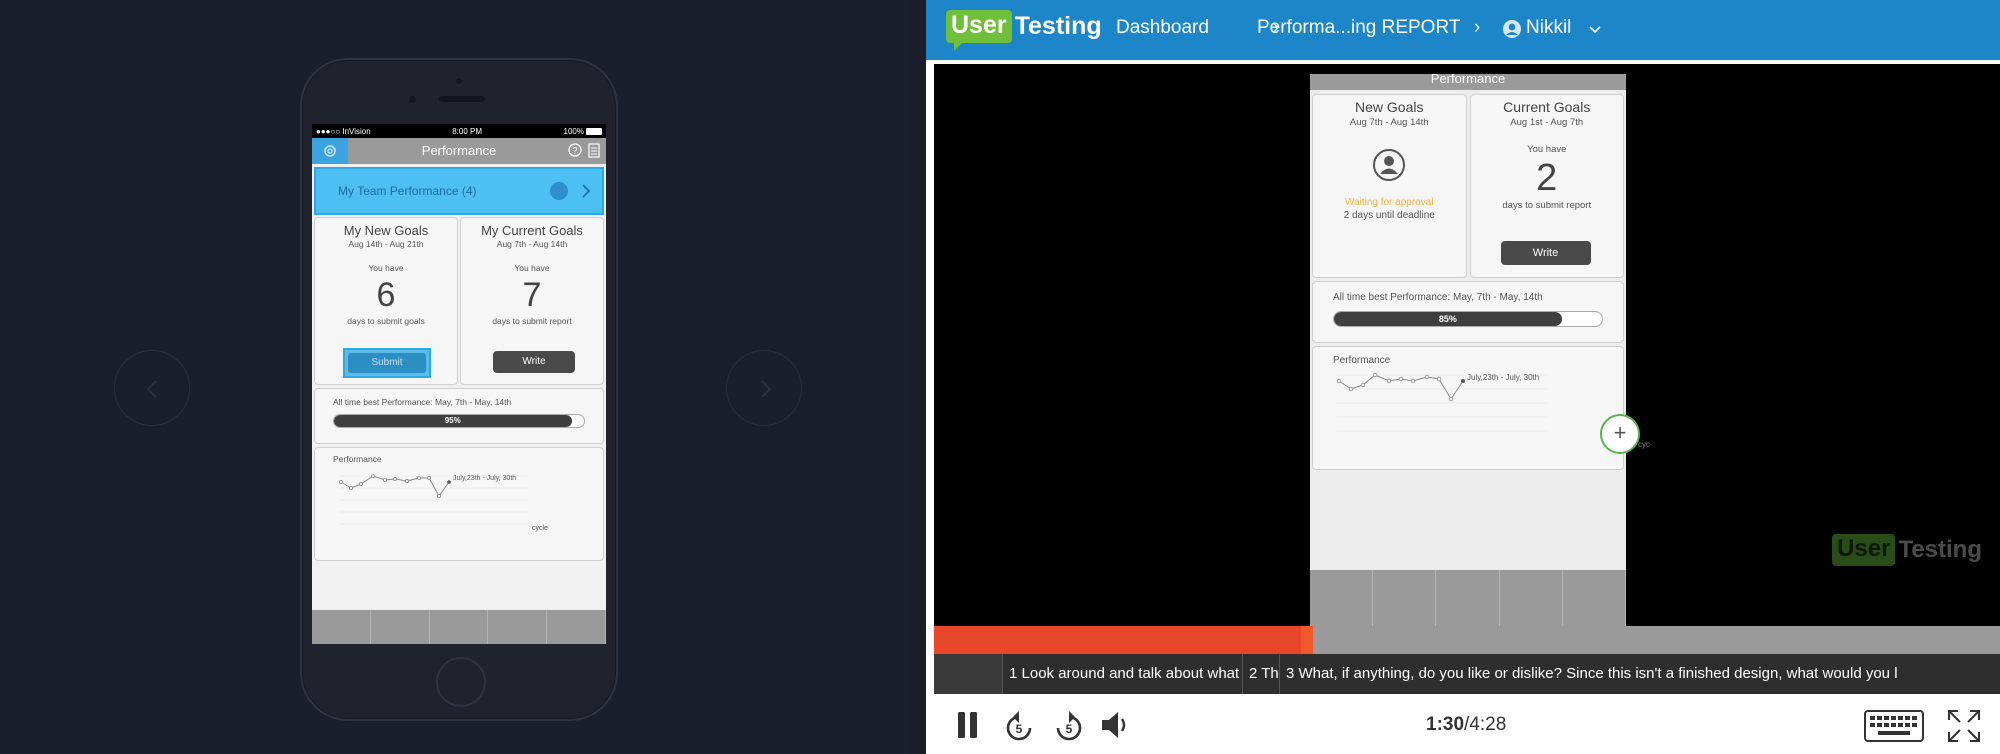 The image size is (2000, 754). I want to click on video-best-performance-fill: 85%, so click(1448, 319).